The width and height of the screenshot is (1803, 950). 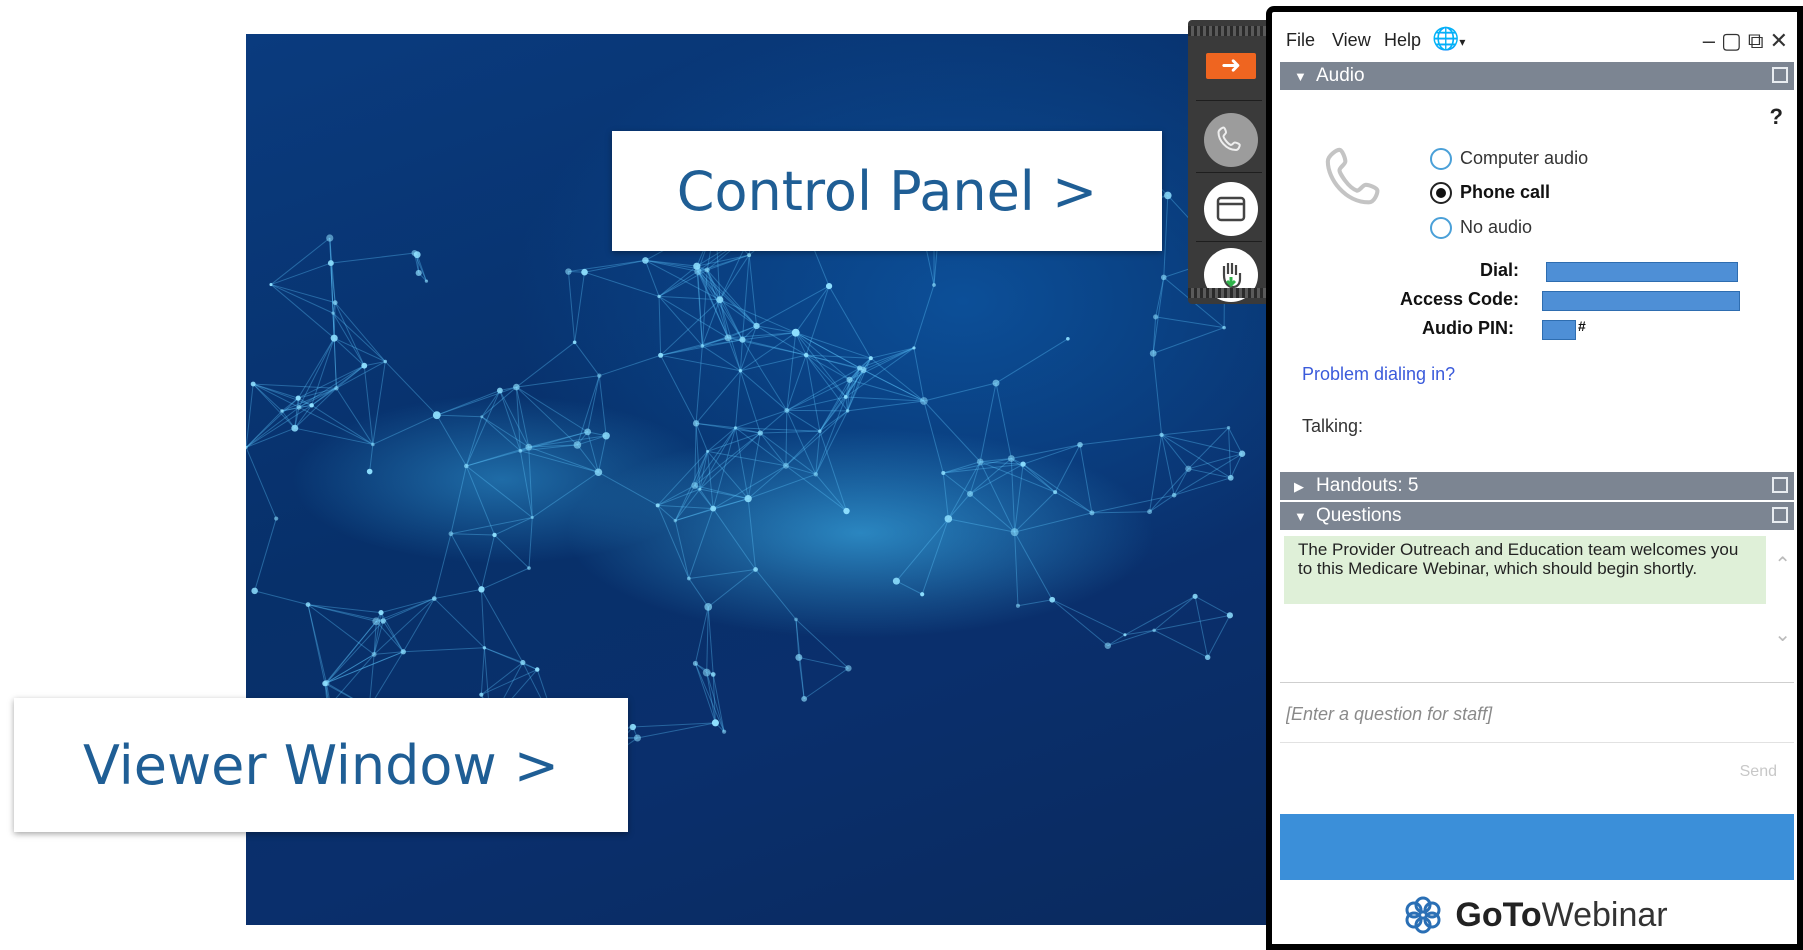 I want to click on handouts-section-label: Handouts: 5, so click(x=1367, y=485).